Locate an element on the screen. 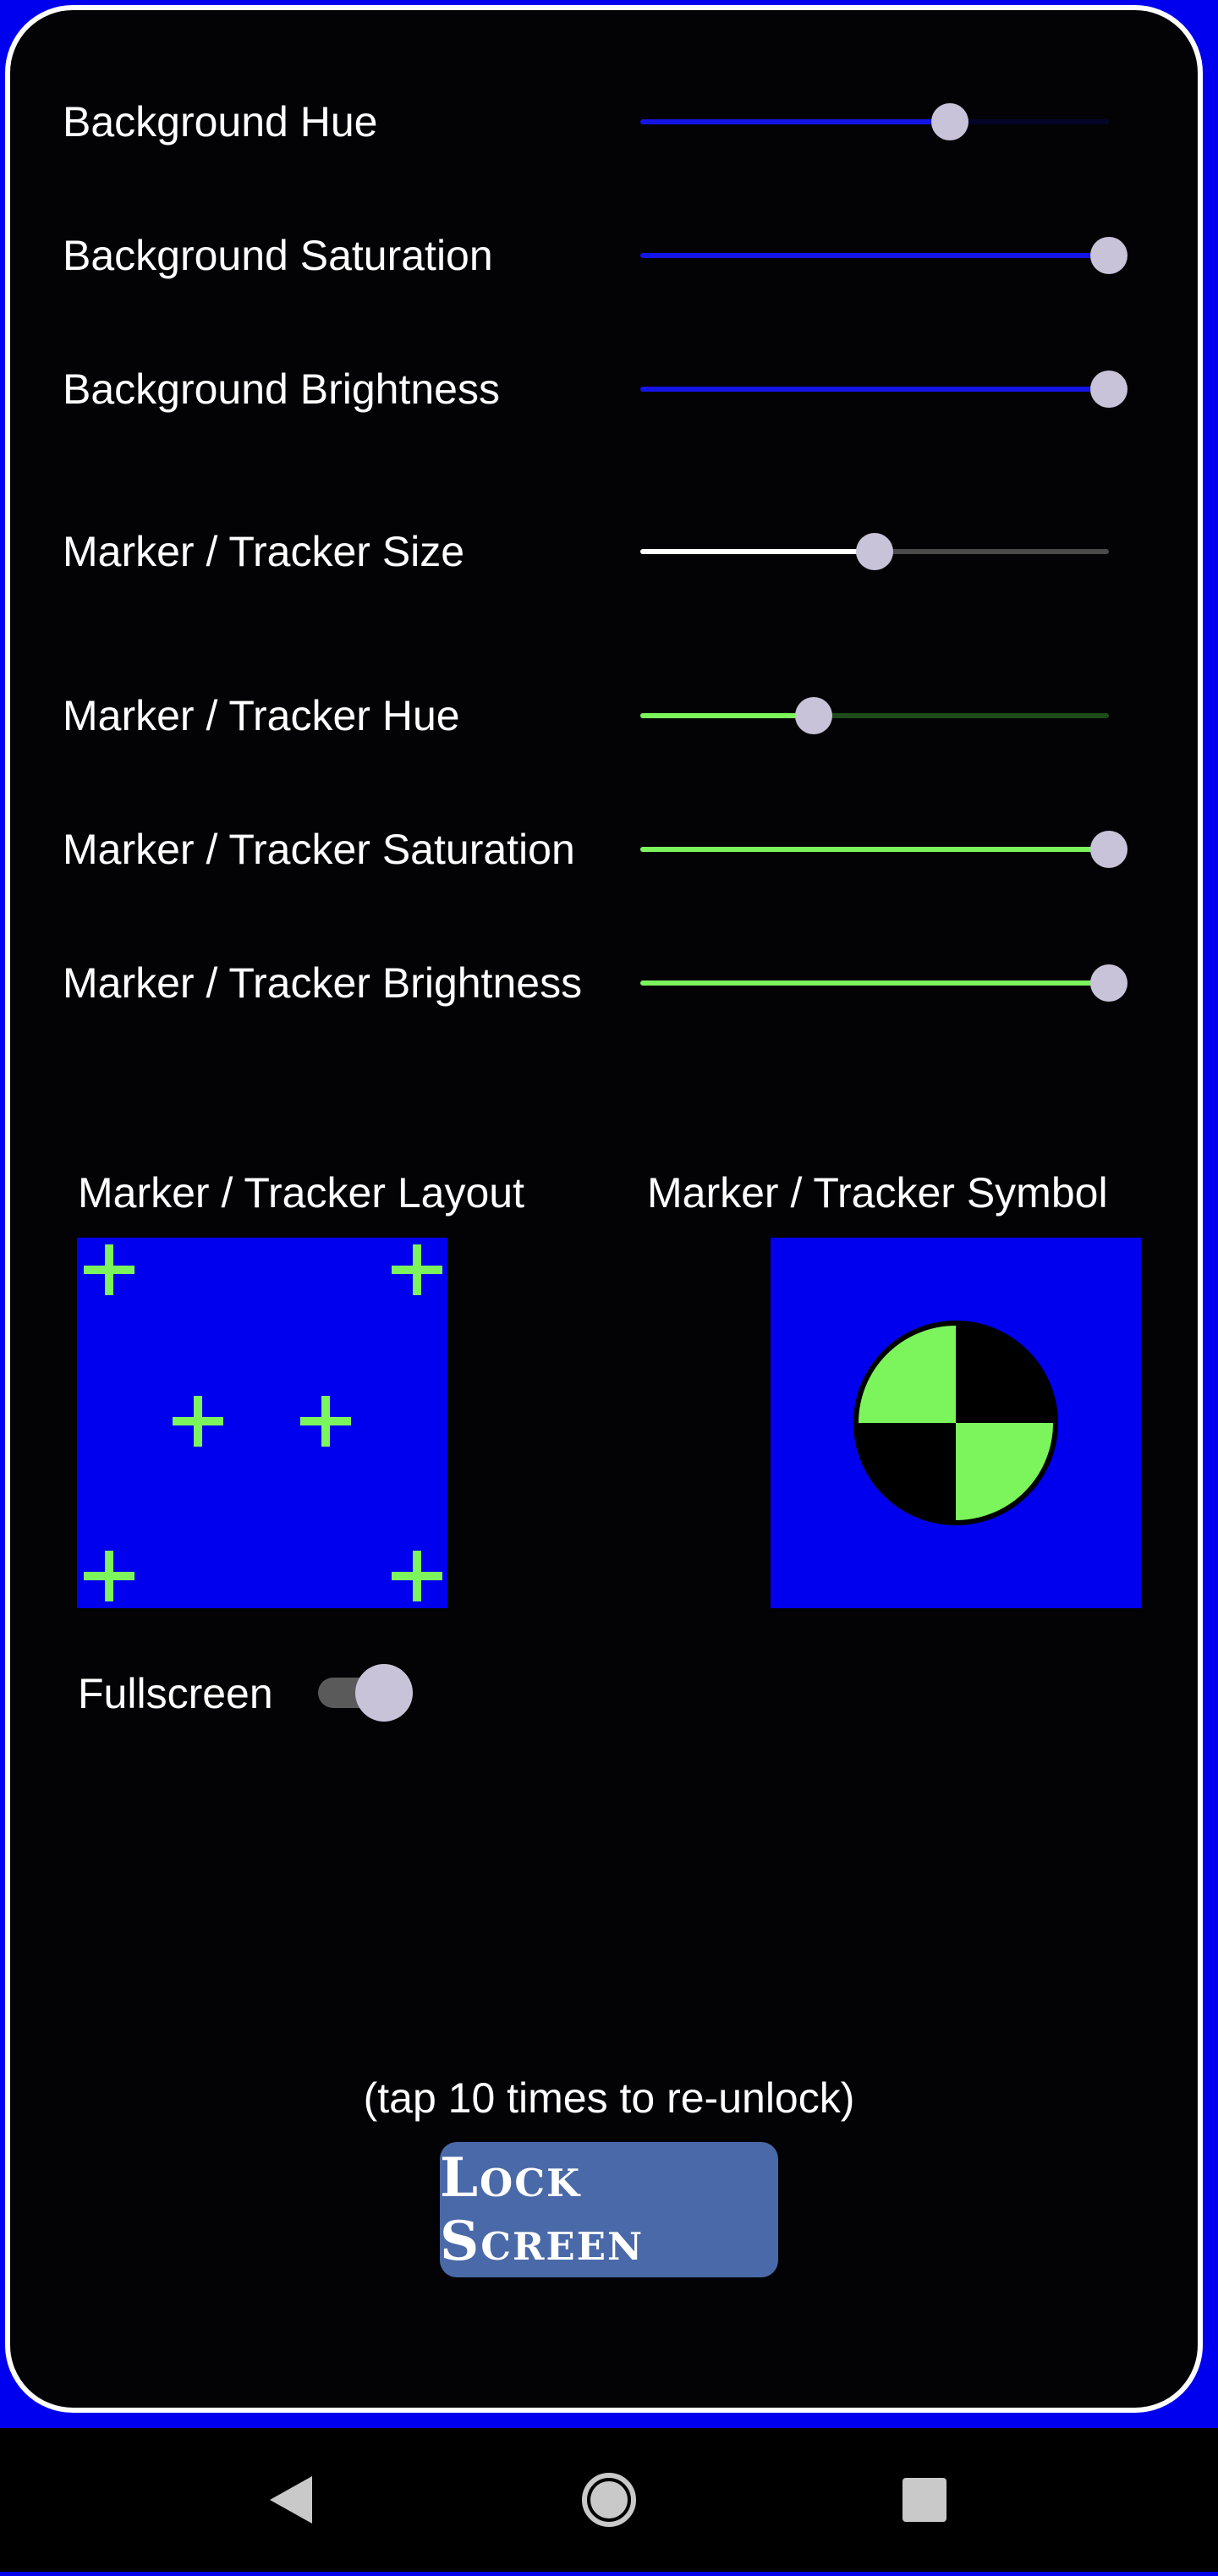 This screenshot has width=1218, height=2576. marker-layout-picker is located at coordinates (262, 1423).